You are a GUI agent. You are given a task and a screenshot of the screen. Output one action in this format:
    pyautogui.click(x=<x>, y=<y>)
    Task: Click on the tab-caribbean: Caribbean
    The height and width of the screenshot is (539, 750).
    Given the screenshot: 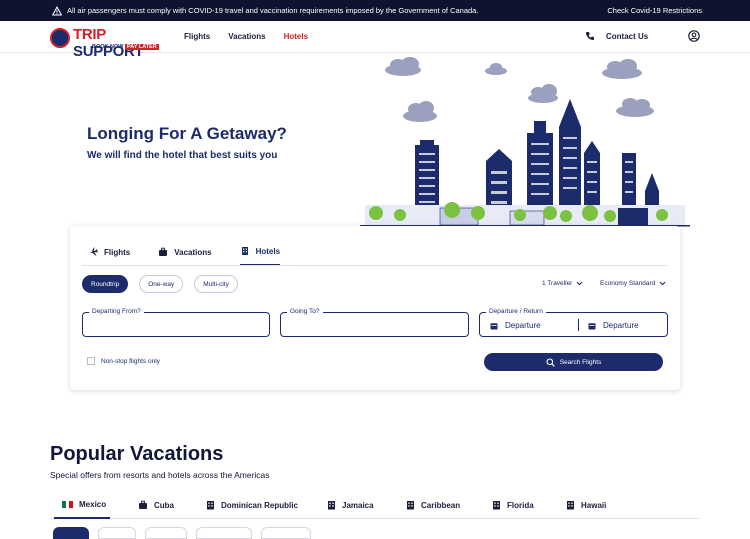 What is the action you would take?
    pyautogui.click(x=433, y=505)
    